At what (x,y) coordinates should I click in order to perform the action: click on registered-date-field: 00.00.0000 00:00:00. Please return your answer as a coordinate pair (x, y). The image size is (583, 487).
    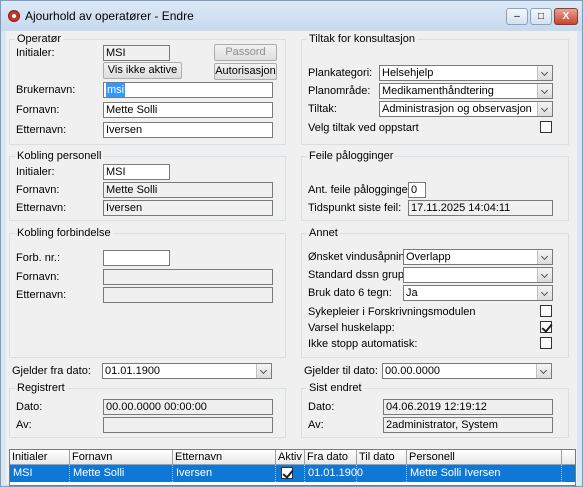
    Looking at the image, I should click on (188, 407).